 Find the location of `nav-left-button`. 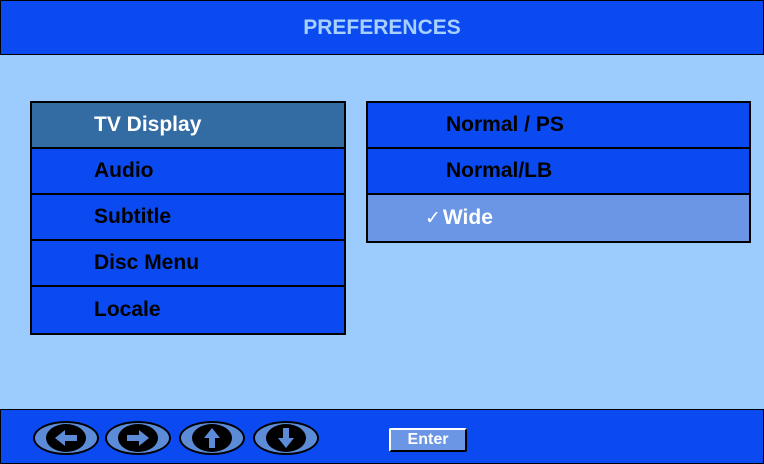

nav-left-button is located at coordinates (66, 438).